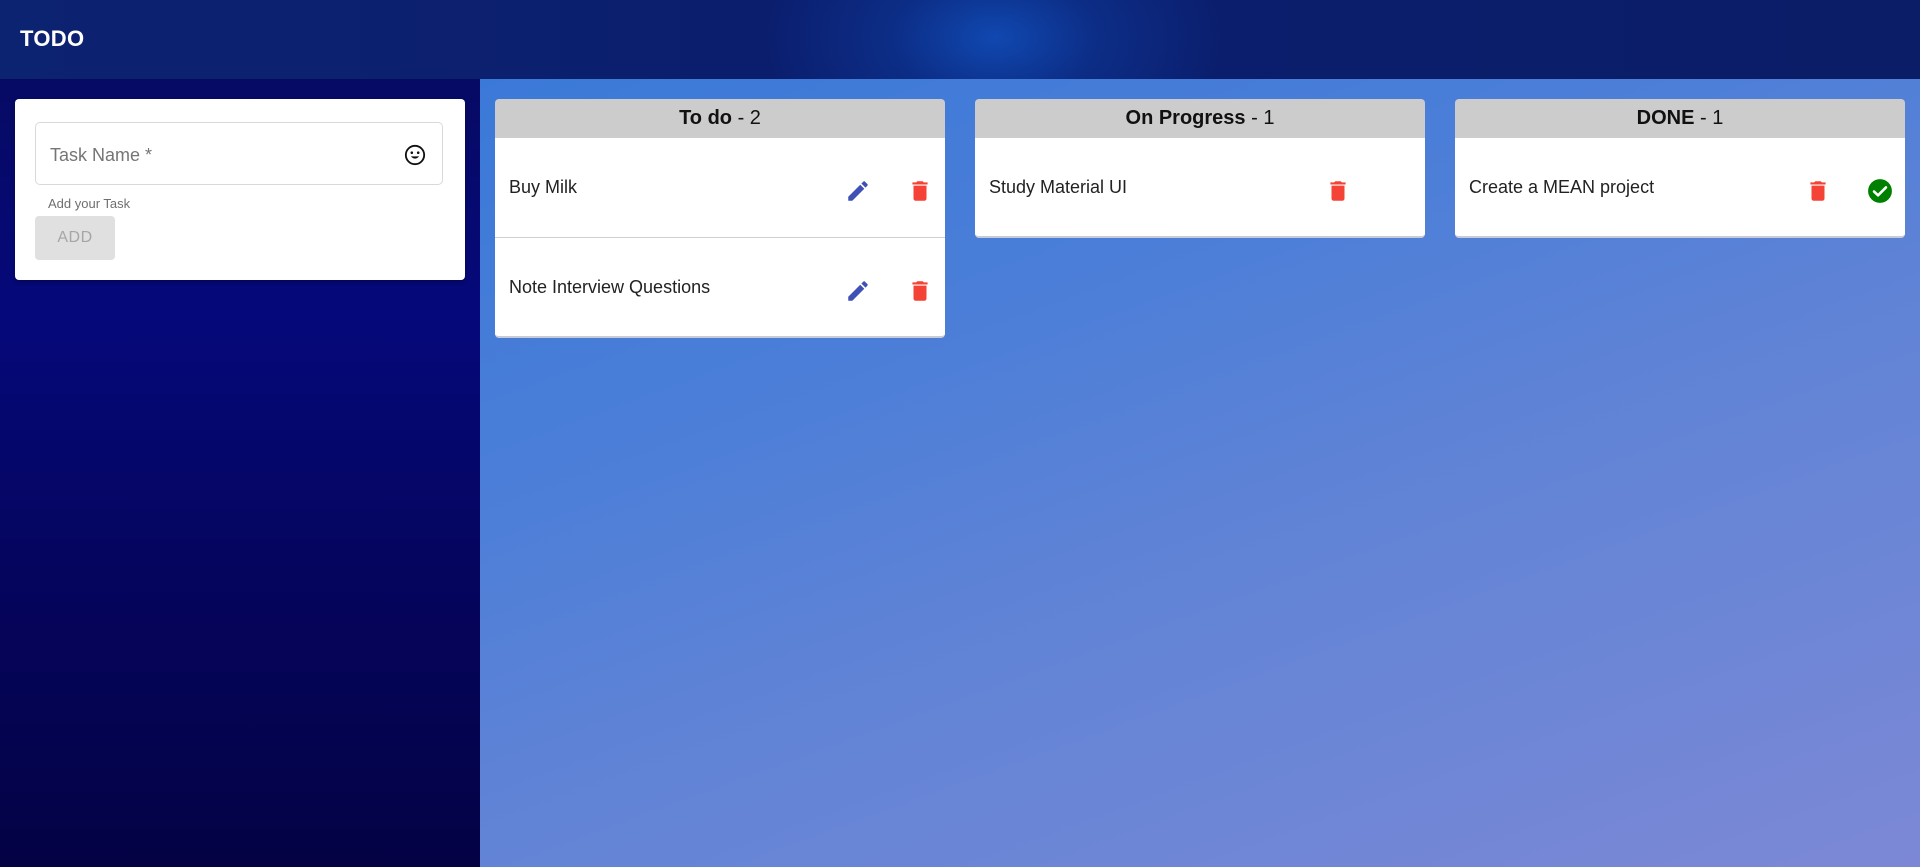  I want to click on task-card: Create a MEAN project, so click(1680, 188).